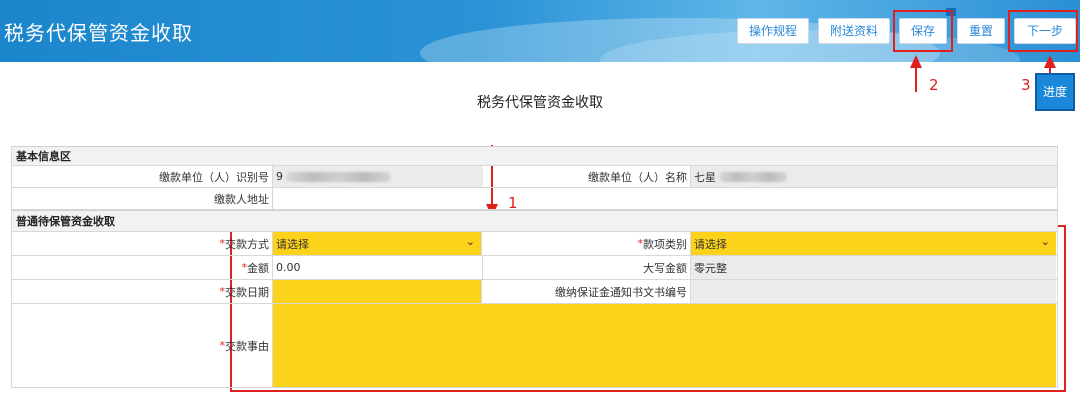 The width and height of the screenshot is (1080, 411). What do you see at coordinates (11, 267) in the screenshot?
I see `table-left-border` at bounding box center [11, 267].